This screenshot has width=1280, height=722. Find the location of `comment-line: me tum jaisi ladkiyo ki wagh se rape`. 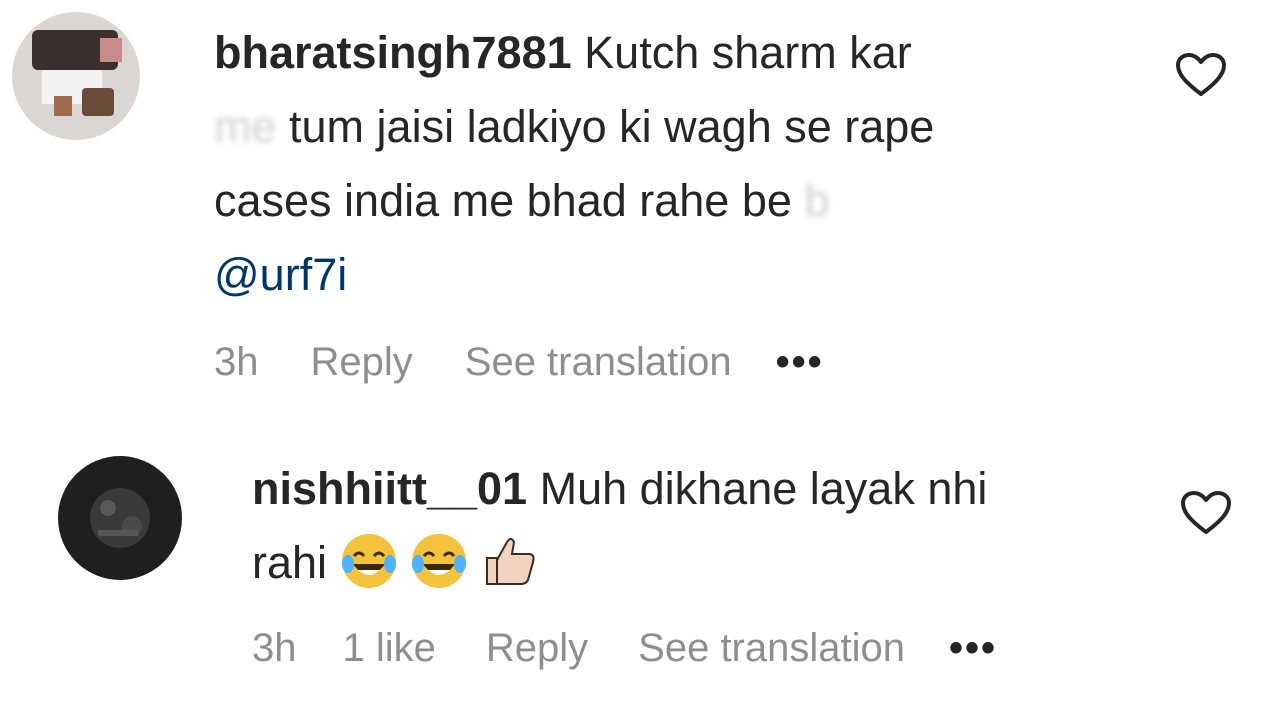

comment-line: me tum jaisi ladkiyo ki wagh se rape is located at coordinates (664, 127).